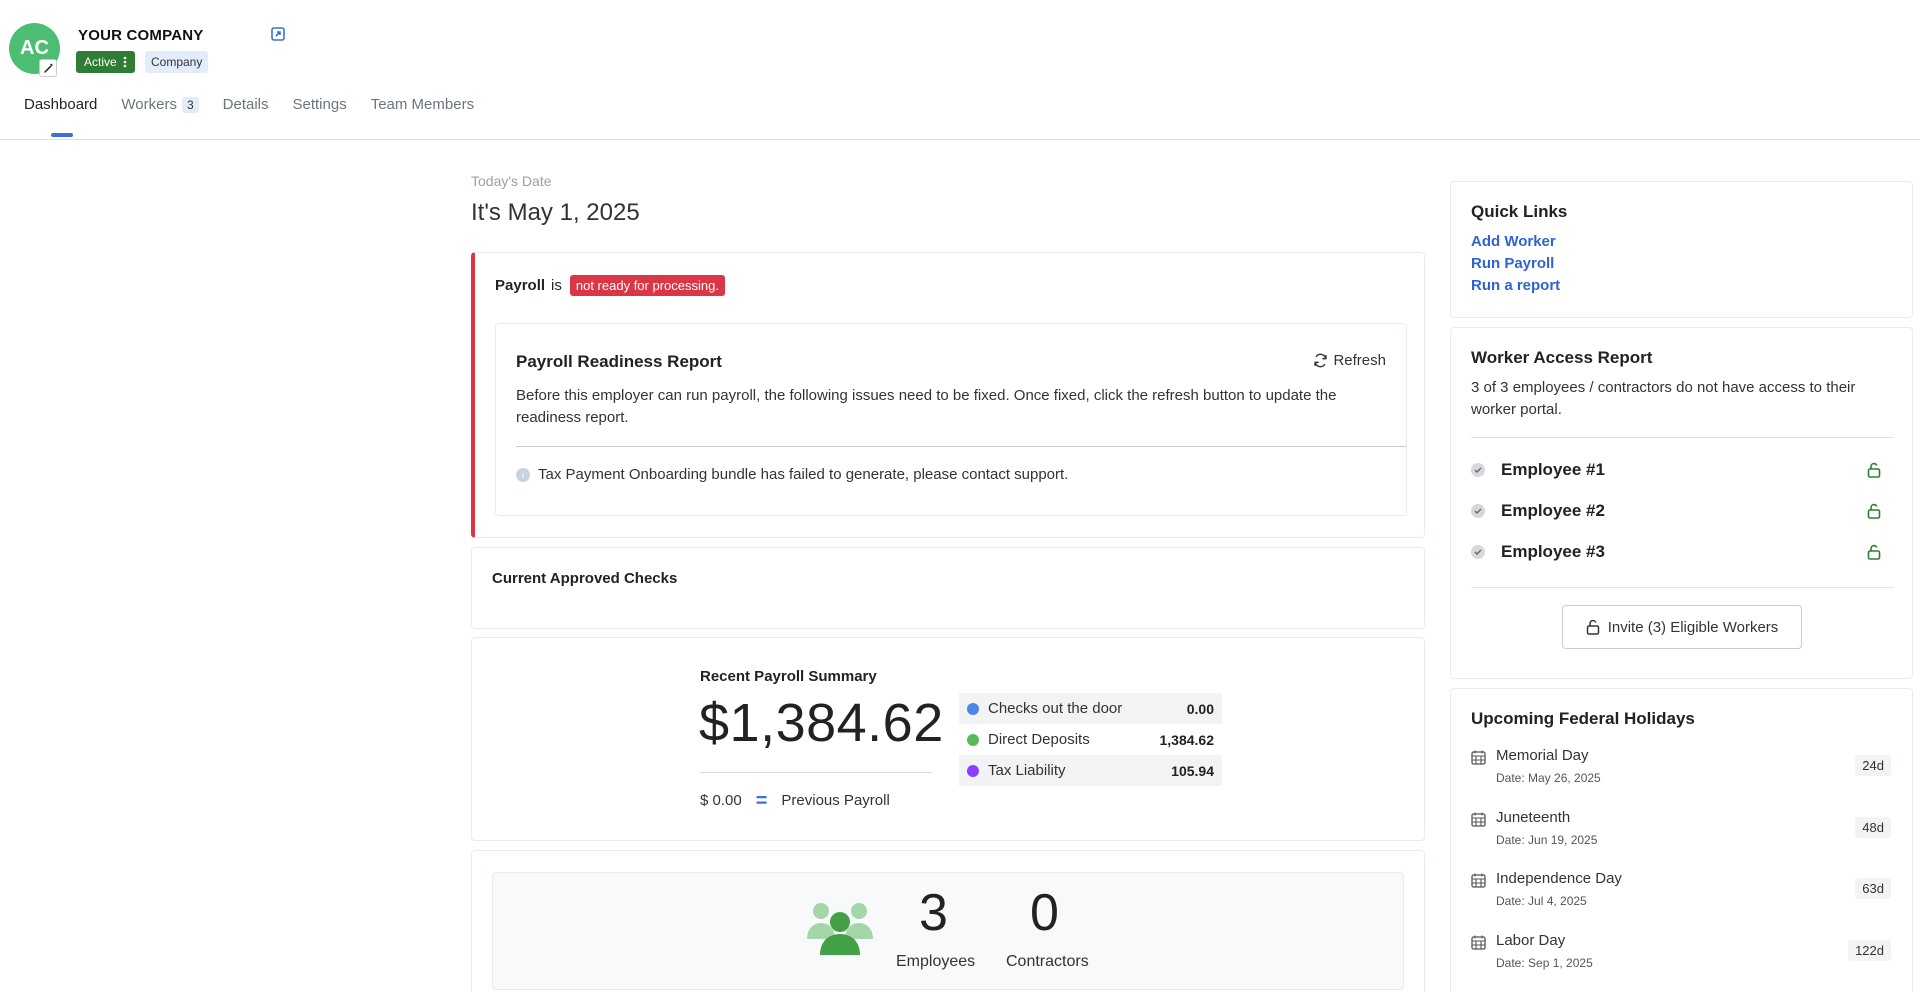 Image resolution: width=1920 pixels, height=992 pixels. What do you see at coordinates (278, 34) in the screenshot?
I see `external-link-icon` at bounding box center [278, 34].